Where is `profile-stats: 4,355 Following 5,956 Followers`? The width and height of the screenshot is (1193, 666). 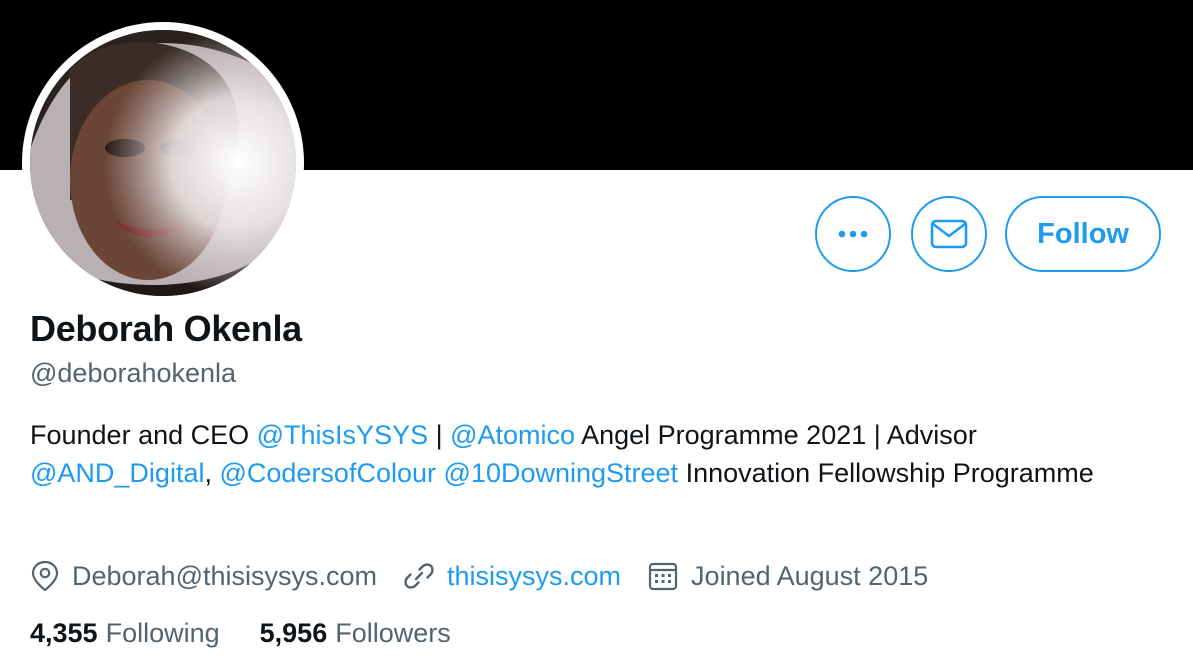
profile-stats: 4,355 Following 5,956 Followers is located at coordinates (260, 633).